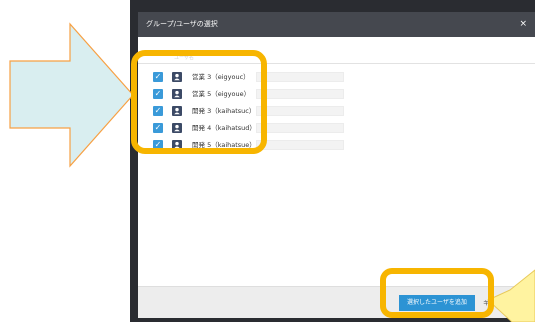  I want to click on callout-bubble-icon, so click(511, 295).